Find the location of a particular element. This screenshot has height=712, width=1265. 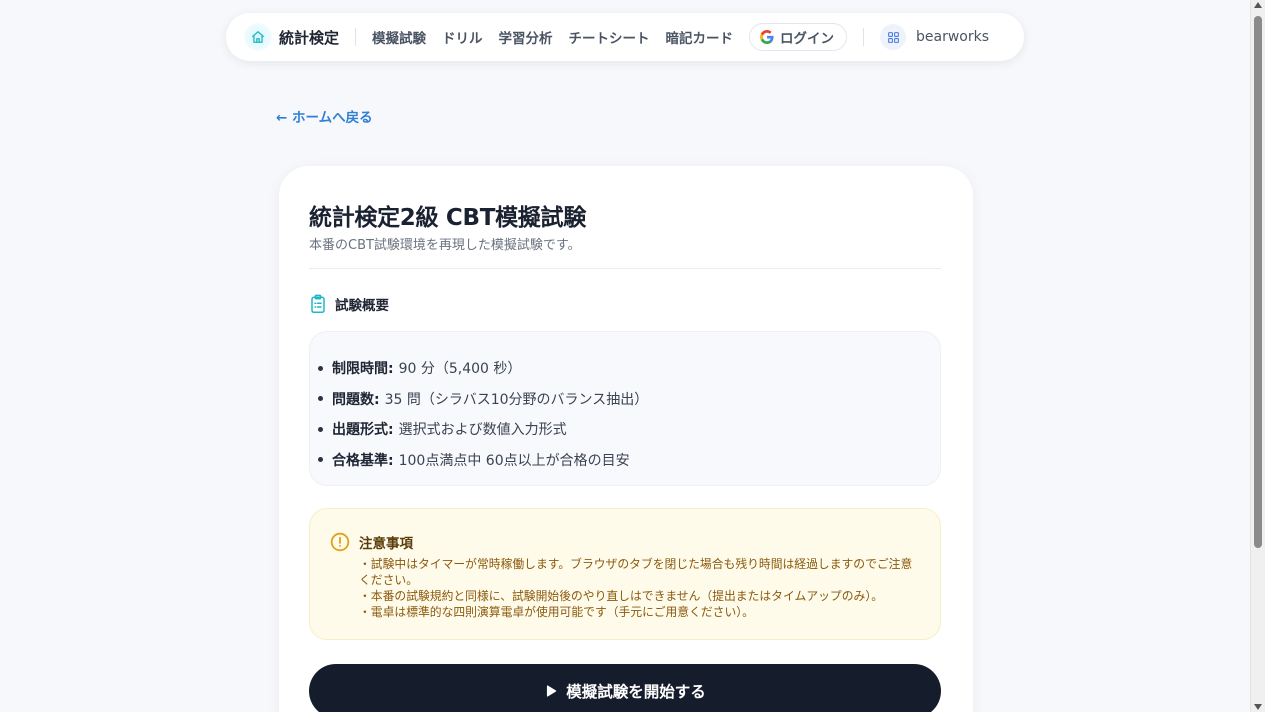

brand-title: 統計検定 is located at coordinates (309, 37).